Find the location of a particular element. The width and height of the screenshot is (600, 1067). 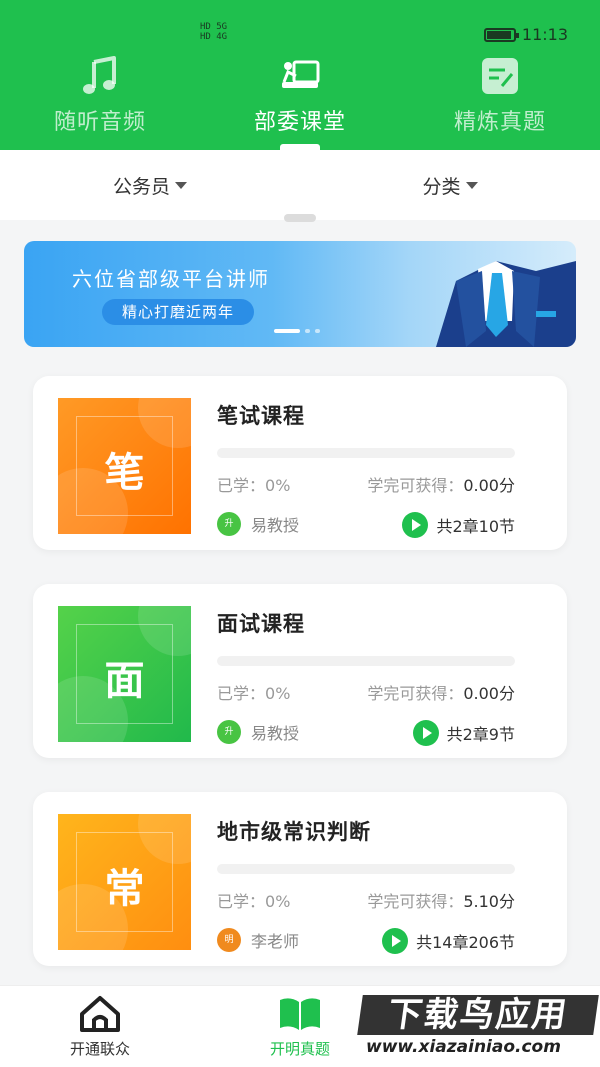

nav-home-label: 开通联众 is located at coordinates (99, 1049).